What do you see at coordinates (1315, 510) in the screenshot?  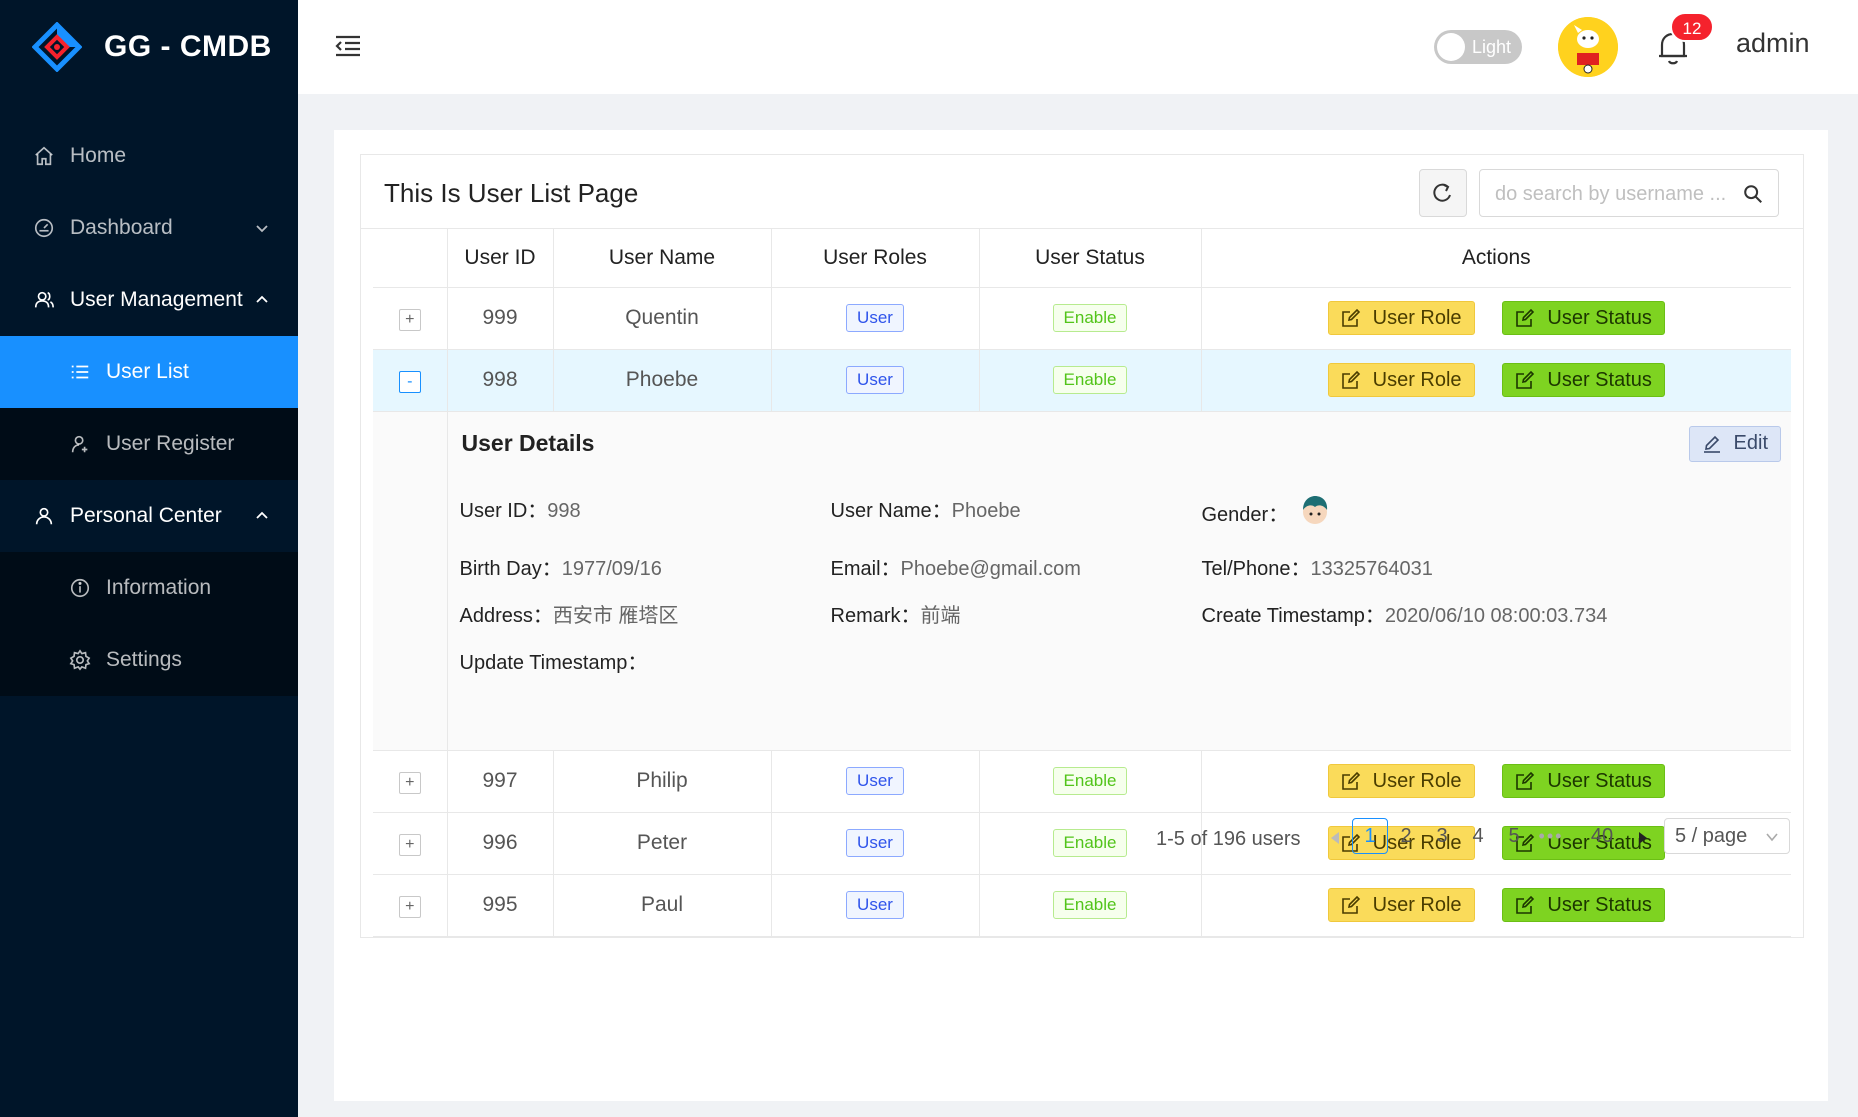 I see `male-avatar-icon` at bounding box center [1315, 510].